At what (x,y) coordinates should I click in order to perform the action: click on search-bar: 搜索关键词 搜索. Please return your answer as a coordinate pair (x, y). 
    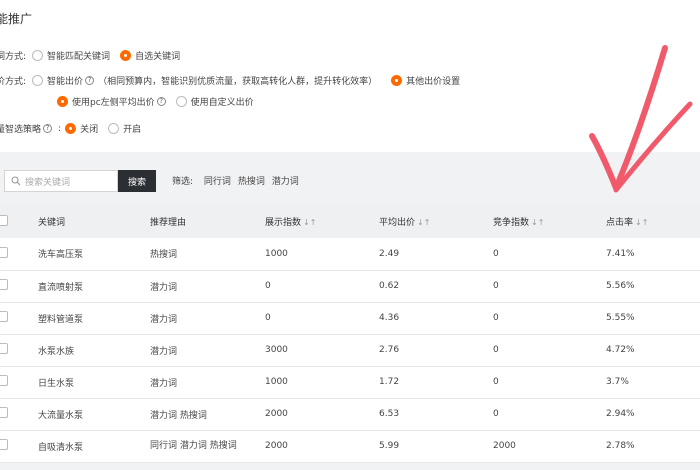
    Looking at the image, I should click on (80, 181).